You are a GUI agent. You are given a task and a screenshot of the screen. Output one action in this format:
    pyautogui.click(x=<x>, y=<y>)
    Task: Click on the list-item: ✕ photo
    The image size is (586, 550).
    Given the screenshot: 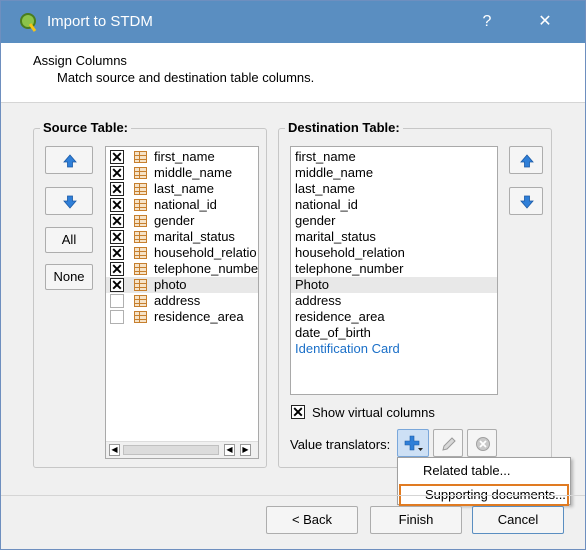 What is the action you would take?
    pyautogui.click(x=182, y=285)
    